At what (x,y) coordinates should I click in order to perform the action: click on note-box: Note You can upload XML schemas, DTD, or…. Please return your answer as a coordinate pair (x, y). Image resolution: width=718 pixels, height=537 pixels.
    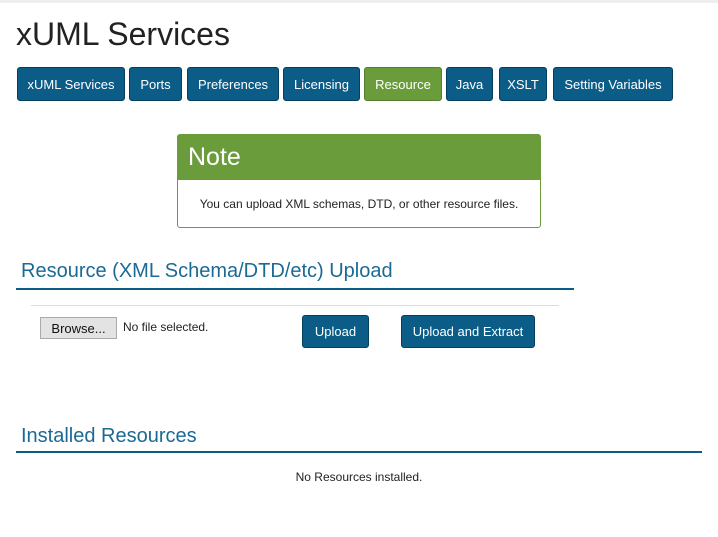
    Looking at the image, I should click on (359, 181).